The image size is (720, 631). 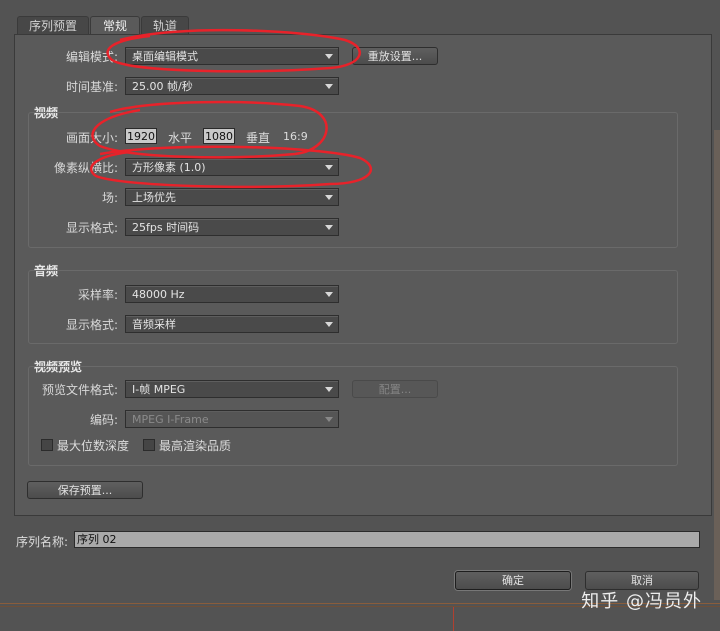 I want to click on sample-rate-value: 48000 Hz, so click(x=158, y=294).